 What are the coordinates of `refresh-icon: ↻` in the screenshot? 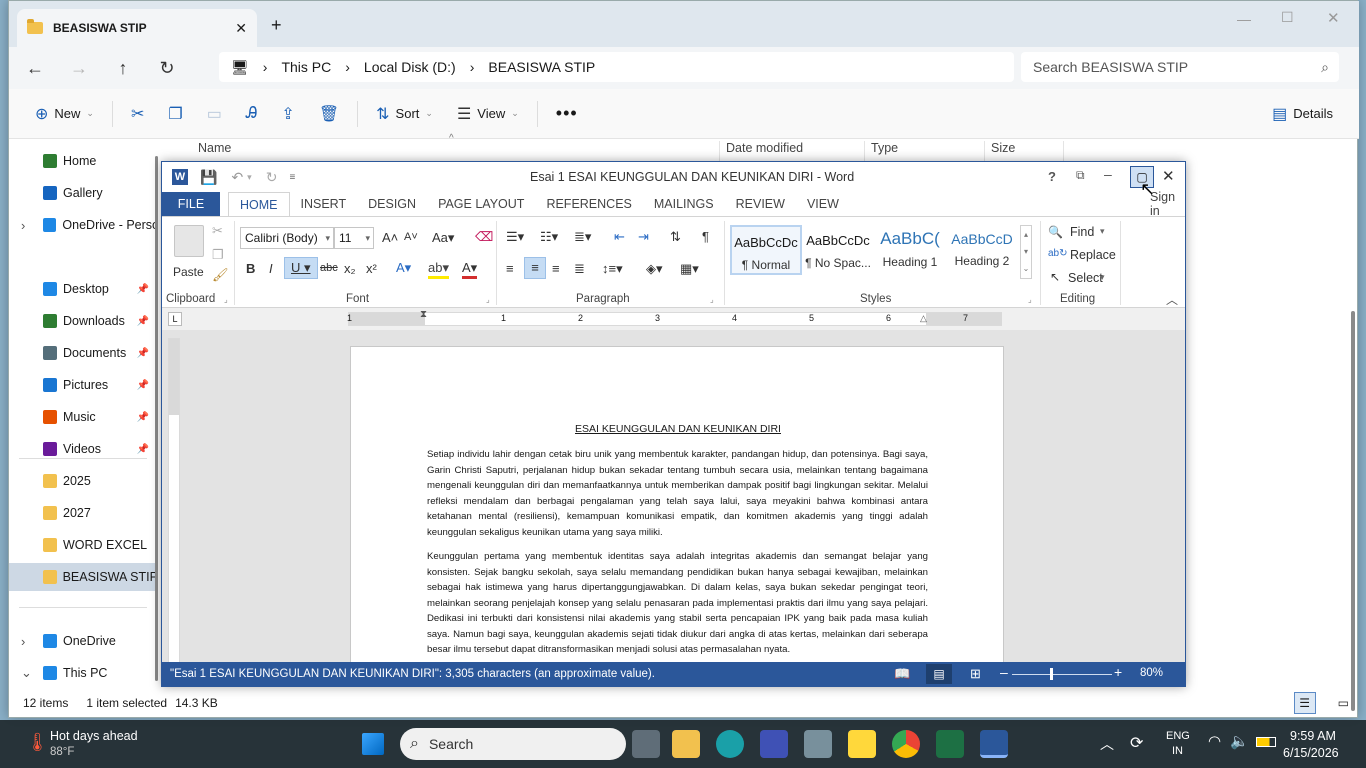 It's located at (167, 68).